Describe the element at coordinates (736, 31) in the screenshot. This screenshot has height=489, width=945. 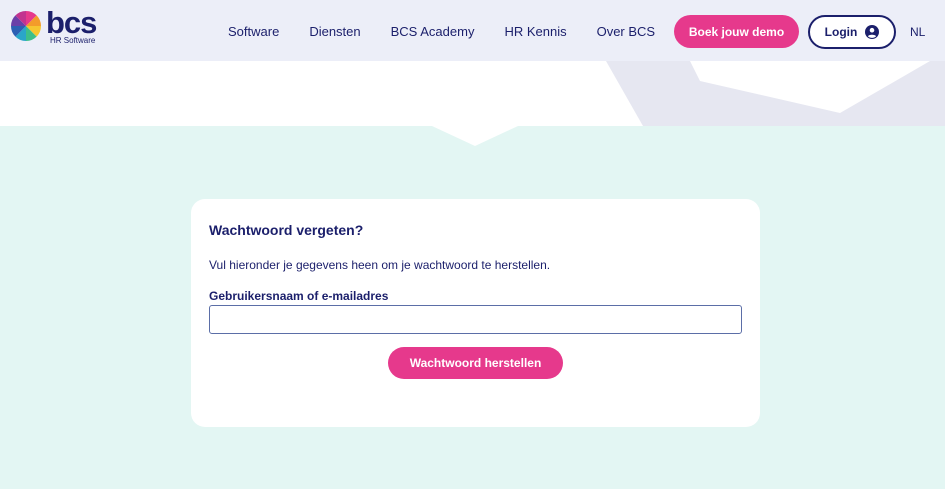
I see `book-demo-button: Boek jouw demo` at that location.